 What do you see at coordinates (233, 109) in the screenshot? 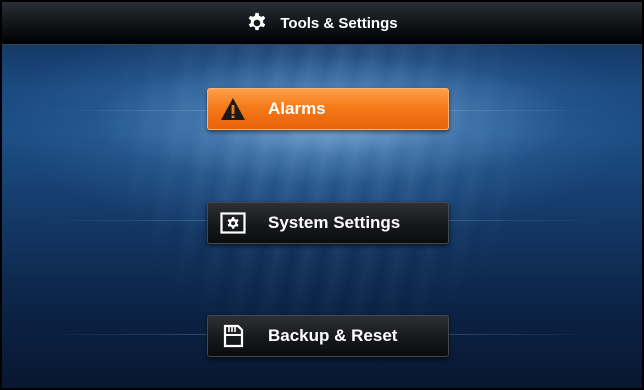
I see `warning-icon` at bounding box center [233, 109].